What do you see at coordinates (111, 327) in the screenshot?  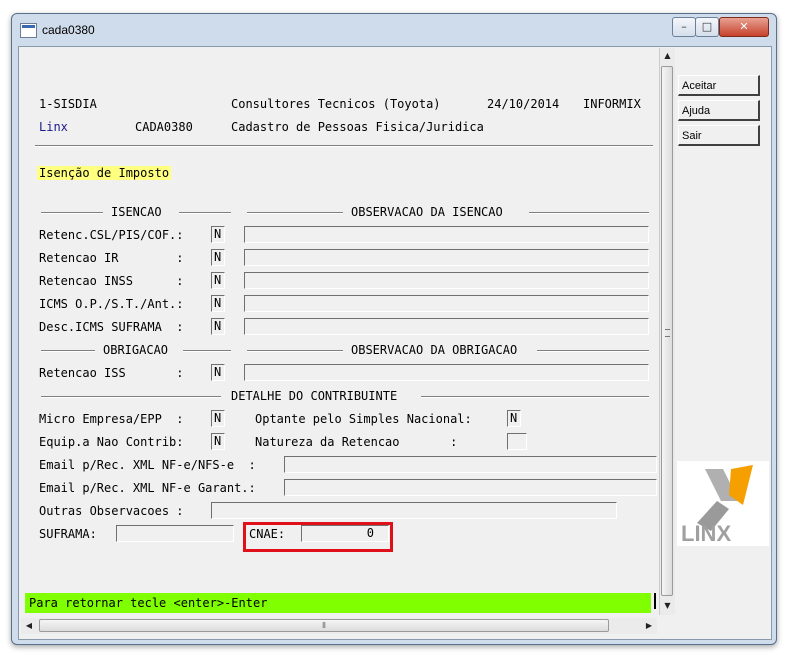 I see `desc-icms-suframa-label: Desc.ICMS SUFRAMA :` at bounding box center [111, 327].